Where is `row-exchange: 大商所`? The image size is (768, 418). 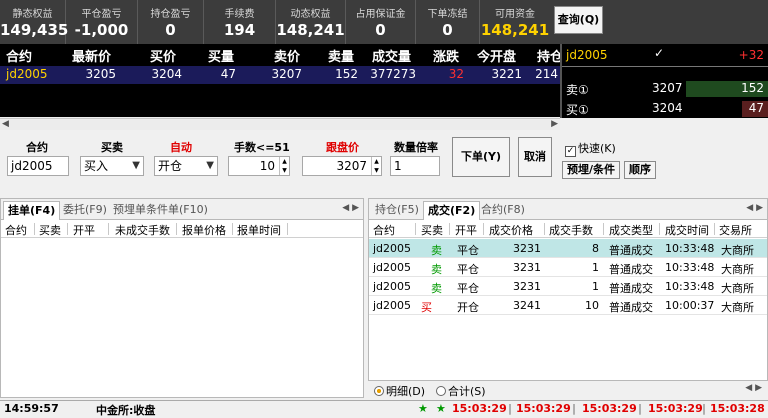
row-exchange: 大商所 is located at coordinates (737, 269).